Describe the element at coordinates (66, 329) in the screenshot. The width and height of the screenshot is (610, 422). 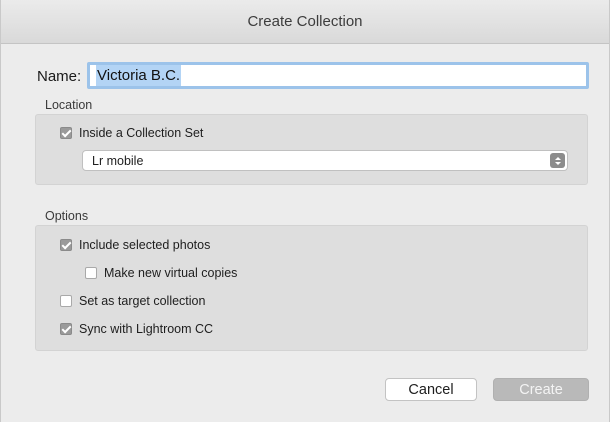
I see `sync-with-lightroom-checkbox` at that location.